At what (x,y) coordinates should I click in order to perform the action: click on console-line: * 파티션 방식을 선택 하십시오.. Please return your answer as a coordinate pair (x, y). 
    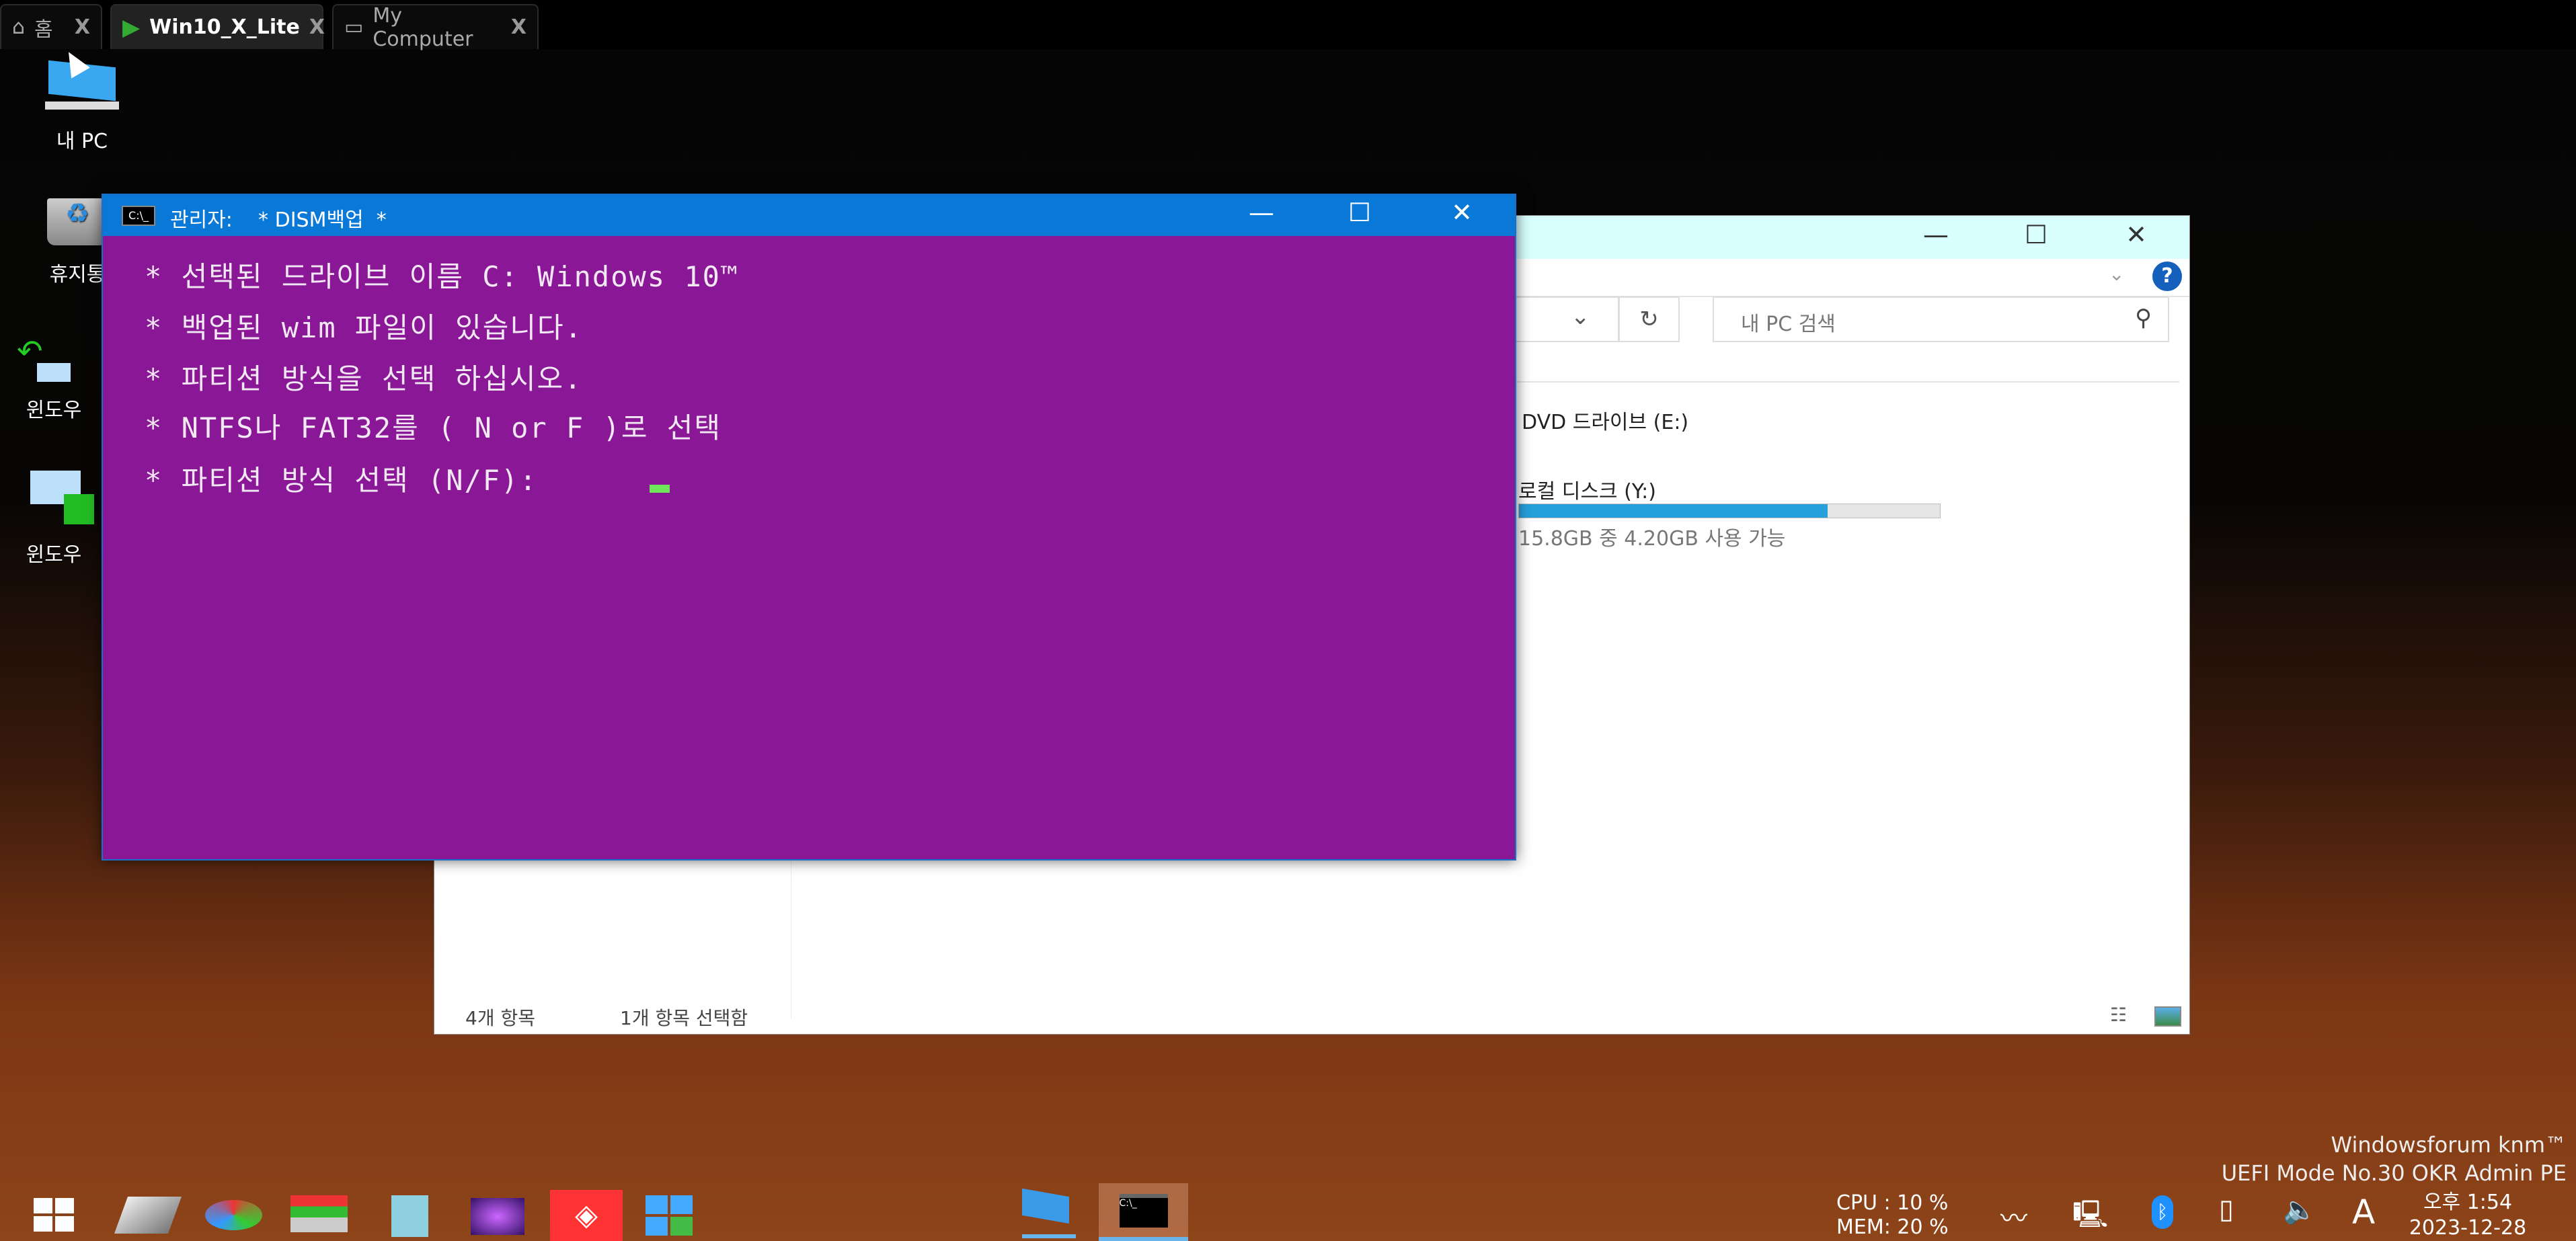
    Looking at the image, I should click on (364, 378).